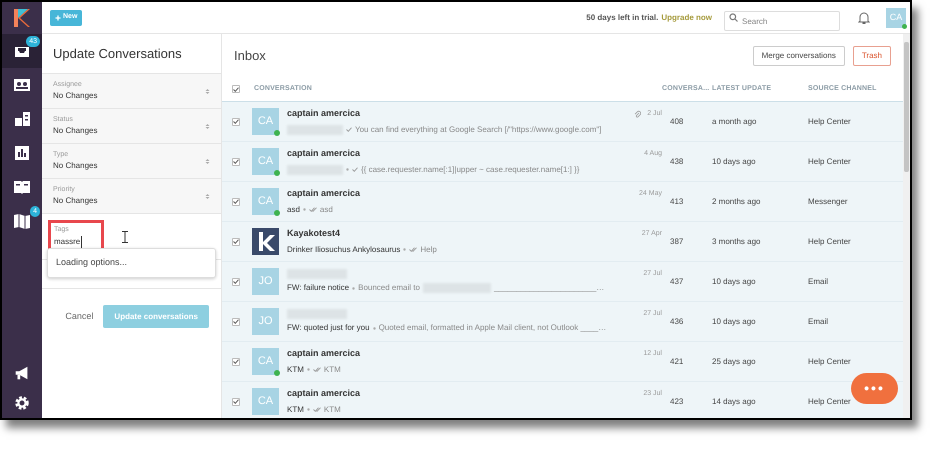 Image resolution: width=945 pixels, height=453 pixels. What do you see at coordinates (470, 170) in the screenshot?
I see `message-preview: {{ case.requester.name[:1]|upper ~ case.requester.name[1:] }}` at bounding box center [470, 170].